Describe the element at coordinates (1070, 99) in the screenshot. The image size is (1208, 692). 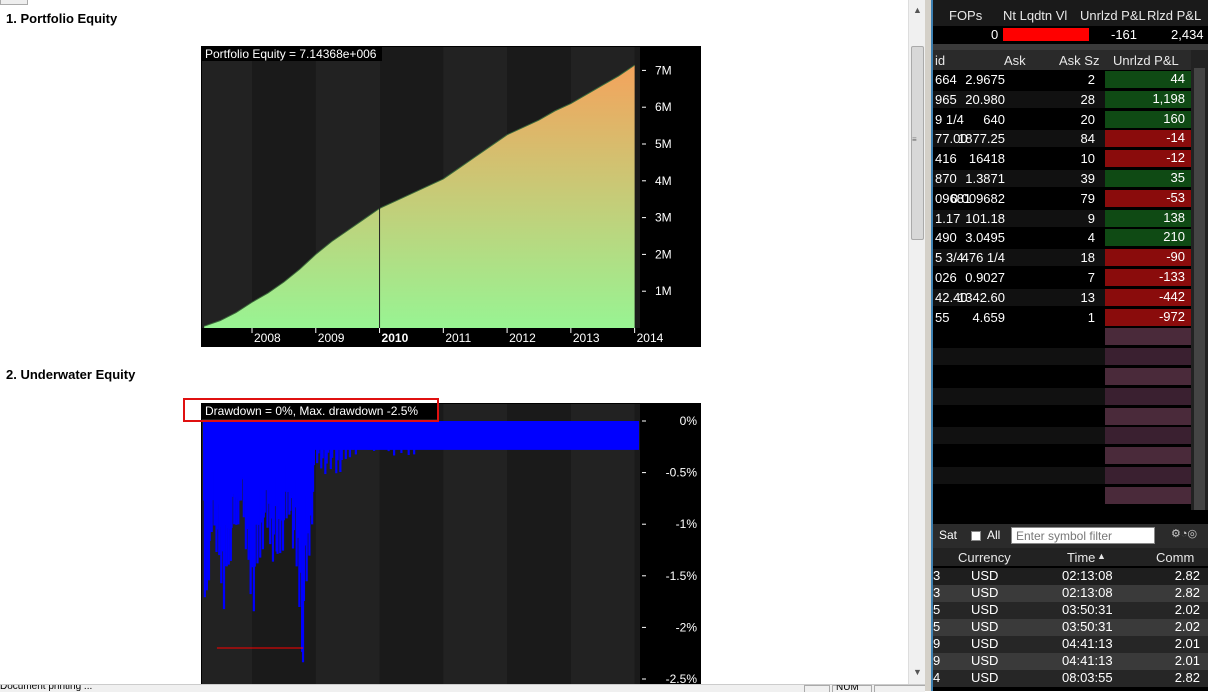
I see `position-row: 965 20.980 28 1,198` at that location.